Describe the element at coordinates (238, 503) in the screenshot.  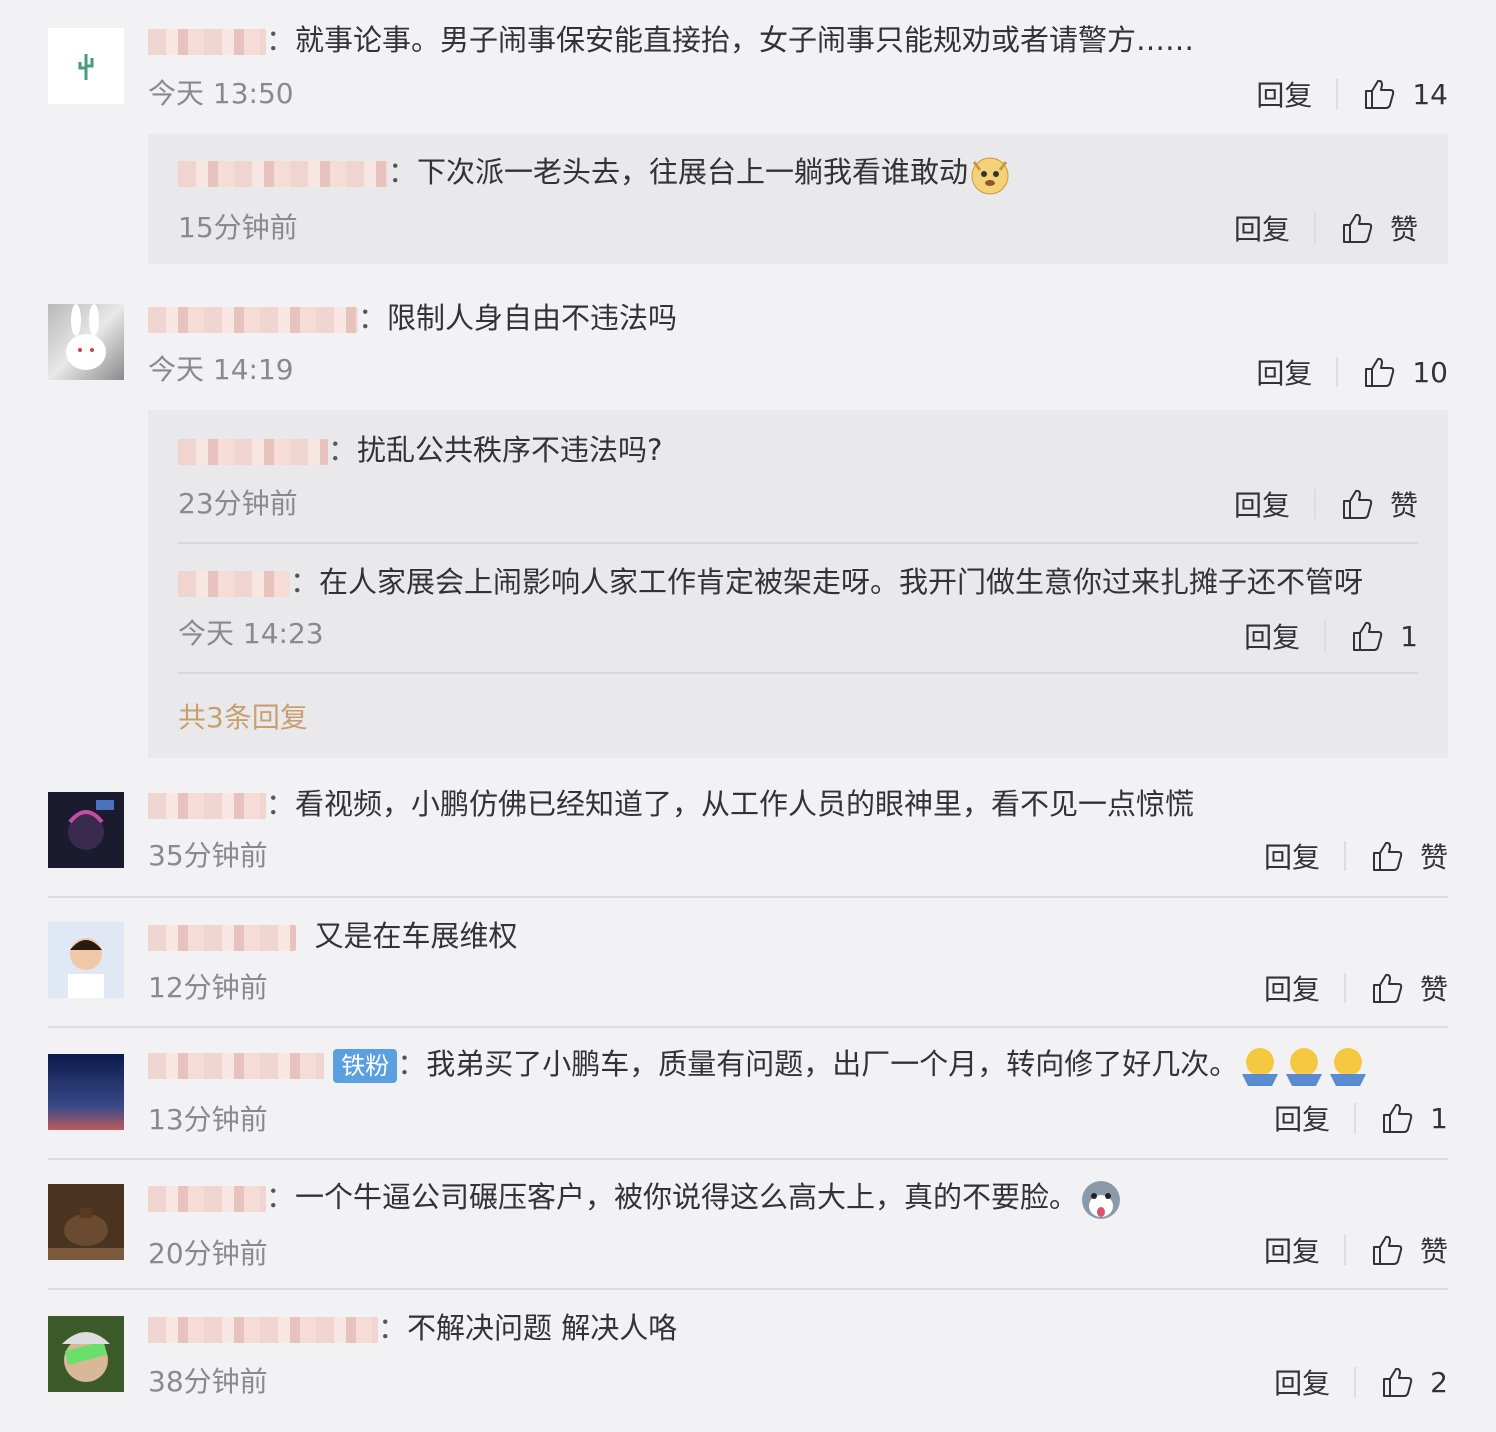
I see `timestamp: 23分钟前` at that location.